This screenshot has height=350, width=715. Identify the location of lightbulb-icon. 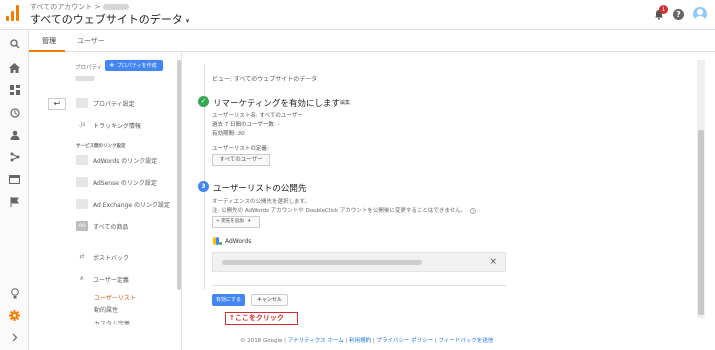
(14, 294).